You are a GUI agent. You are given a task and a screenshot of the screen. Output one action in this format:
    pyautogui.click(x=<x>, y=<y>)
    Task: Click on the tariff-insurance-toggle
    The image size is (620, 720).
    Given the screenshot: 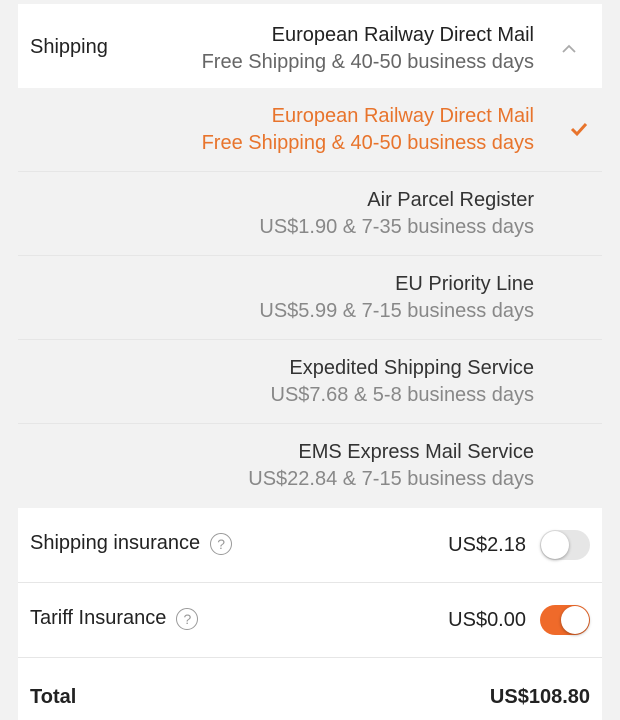 What is the action you would take?
    pyautogui.click(x=565, y=620)
    